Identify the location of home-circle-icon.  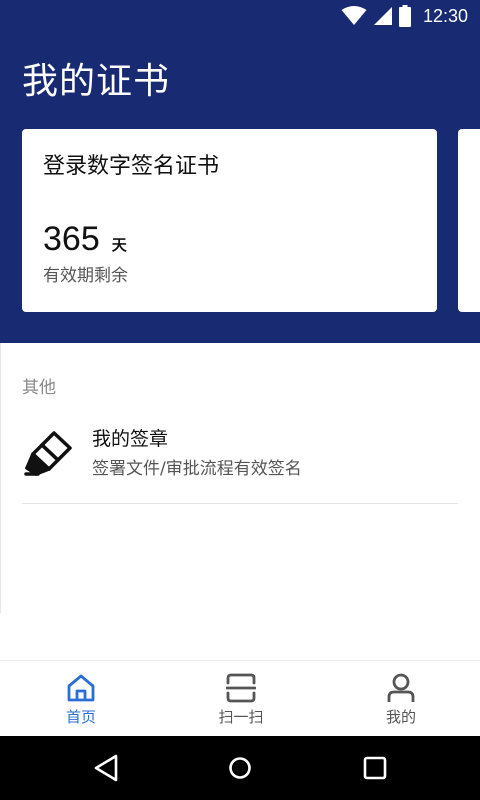
(240, 768).